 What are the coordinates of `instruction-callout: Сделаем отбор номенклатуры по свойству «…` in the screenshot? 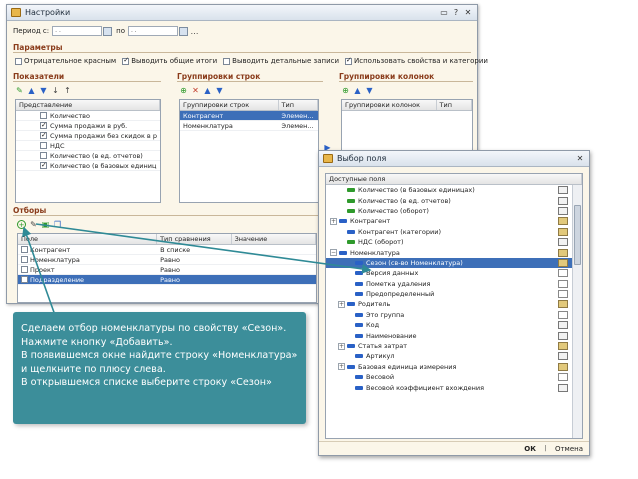 It's located at (159, 368).